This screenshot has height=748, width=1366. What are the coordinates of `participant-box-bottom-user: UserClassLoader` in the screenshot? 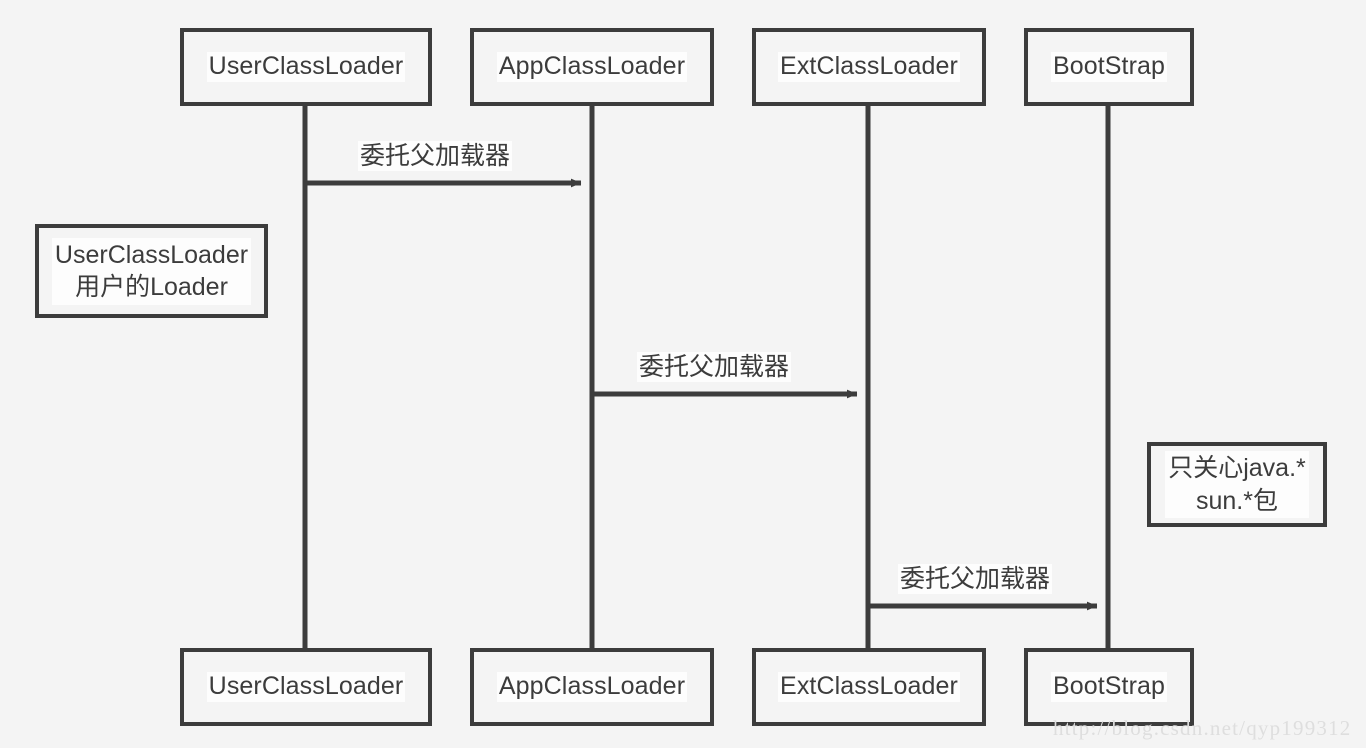 It's located at (306, 687).